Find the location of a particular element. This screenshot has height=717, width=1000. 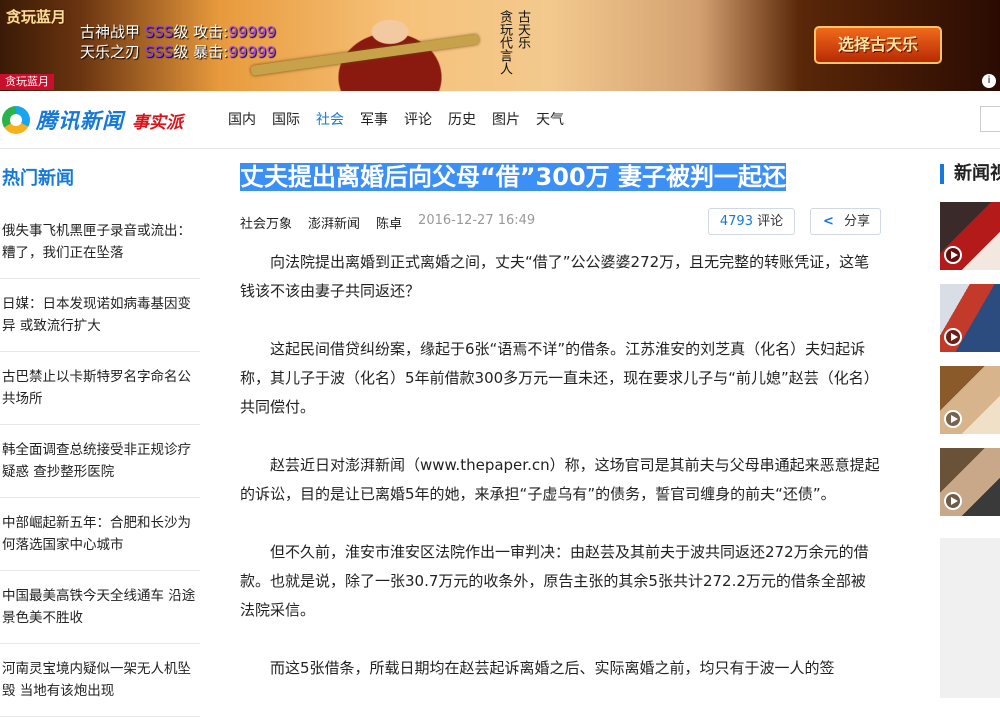

ad-line-2-value: 99999 is located at coordinates (252, 52).